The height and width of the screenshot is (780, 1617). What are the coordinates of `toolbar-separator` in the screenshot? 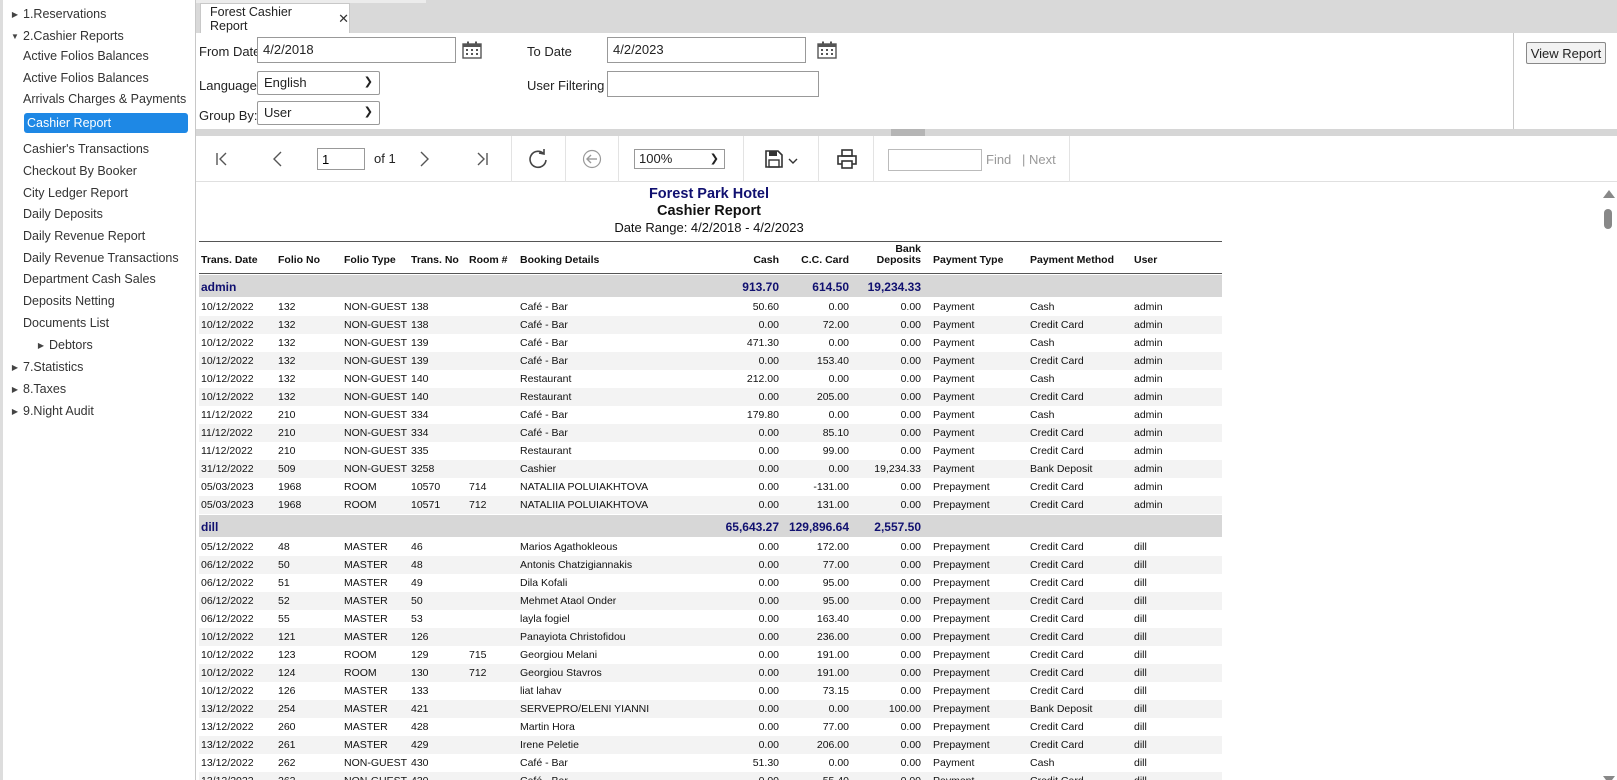 It's located at (565, 159).